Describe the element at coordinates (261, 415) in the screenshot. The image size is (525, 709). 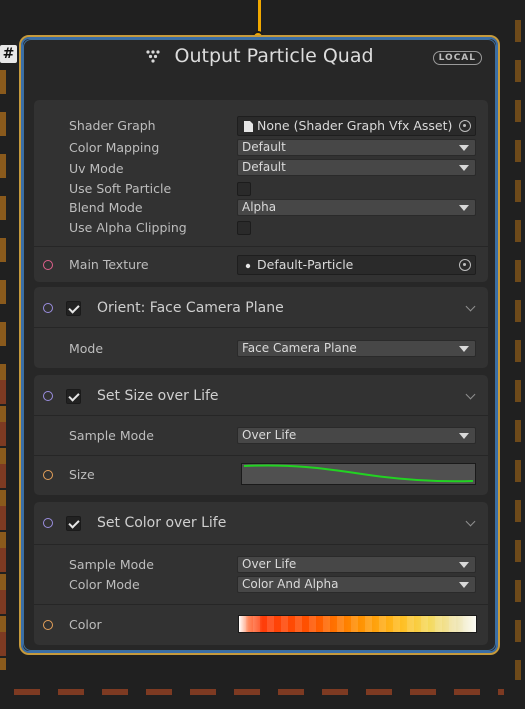
I see `size-divider` at that location.